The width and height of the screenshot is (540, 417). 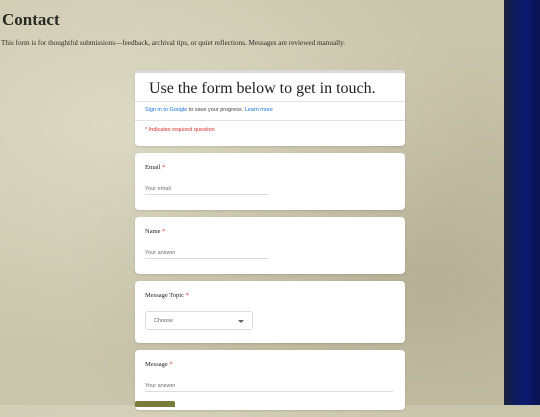 What do you see at coordinates (262, 88) in the screenshot?
I see `form-title: Use the form below to get in touch.` at bounding box center [262, 88].